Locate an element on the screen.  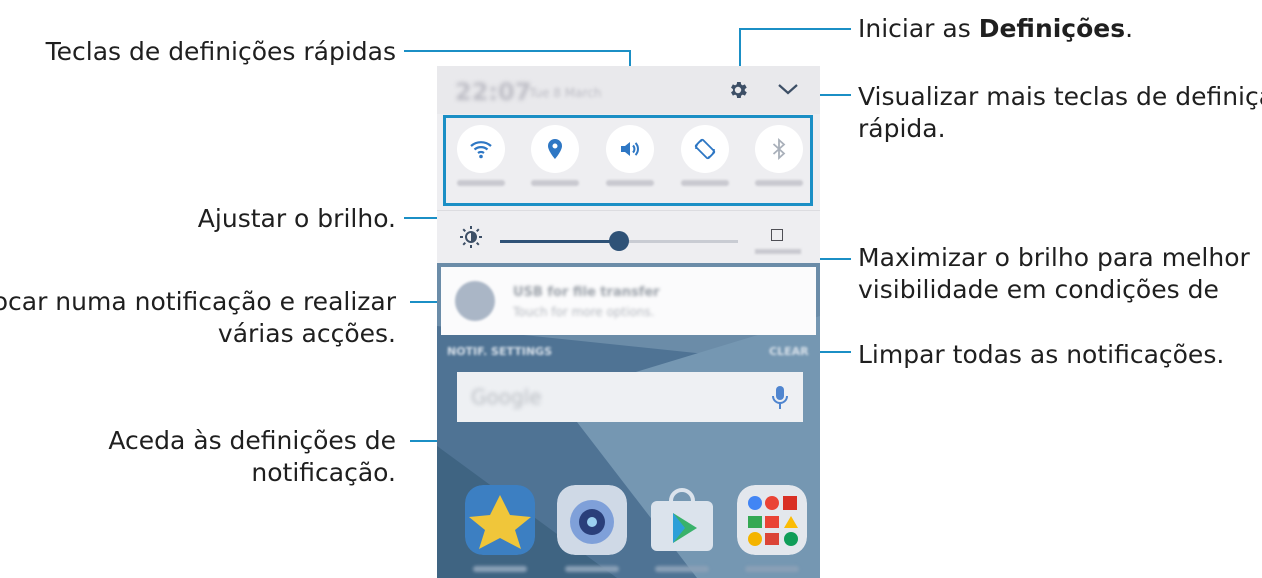
callout-settings-bold: Definições is located at coordinates (1052, 28).